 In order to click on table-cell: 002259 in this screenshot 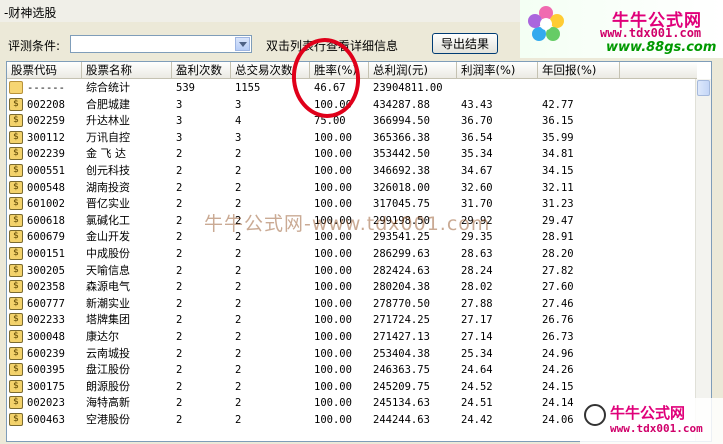, I will do `click(46, 121)`.